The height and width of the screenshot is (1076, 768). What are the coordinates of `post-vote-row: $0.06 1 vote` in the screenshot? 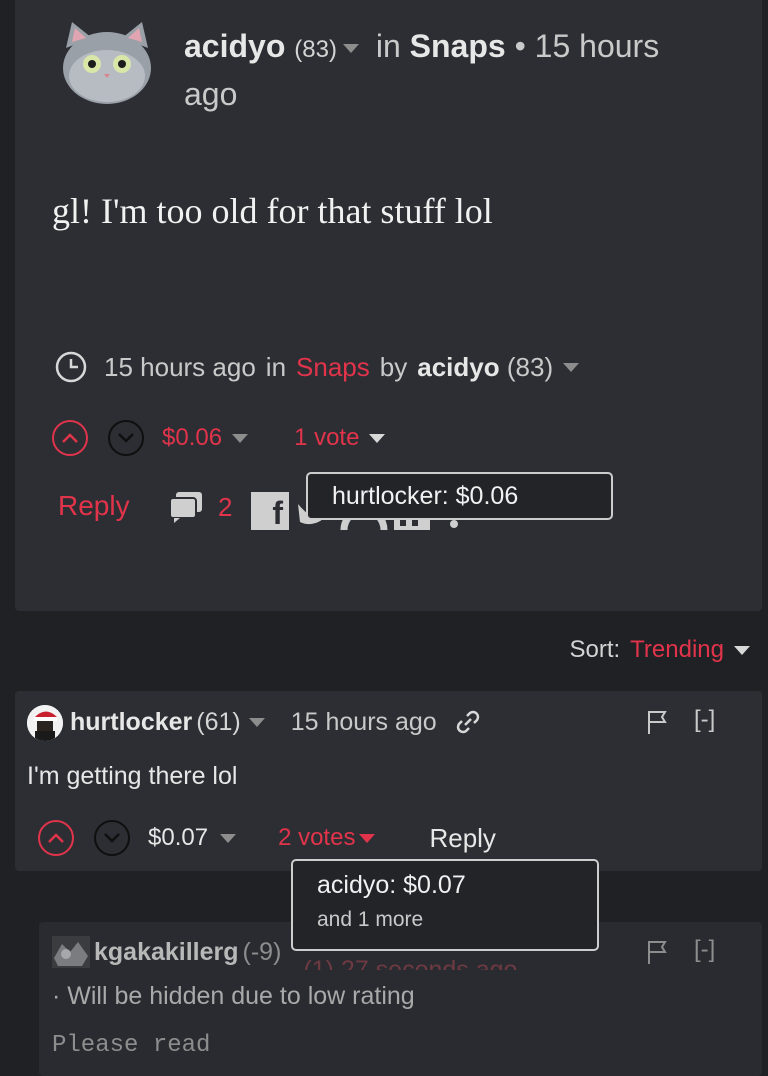 It's located at (219, 438).